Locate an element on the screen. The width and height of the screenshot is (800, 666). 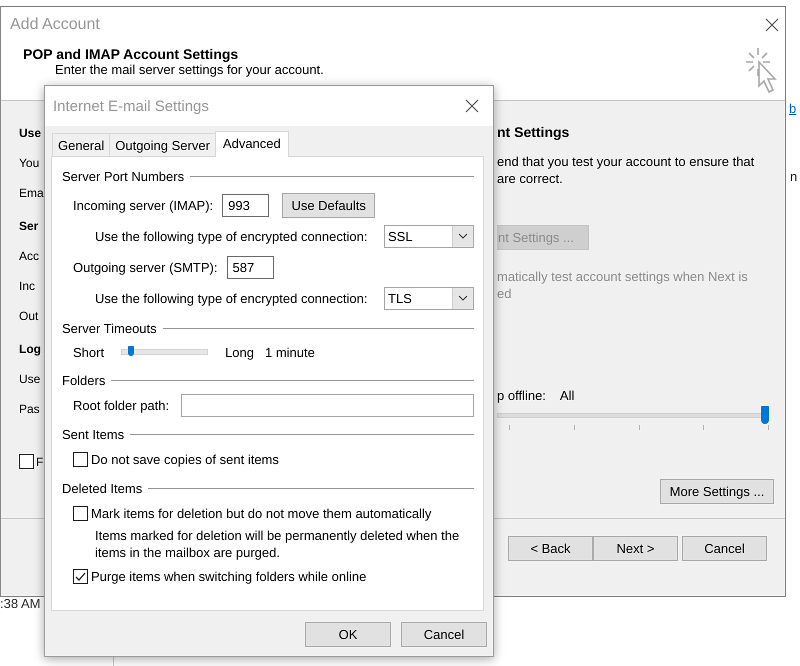
encryption-dropdown: SSL is located at coordinates (429, 236).